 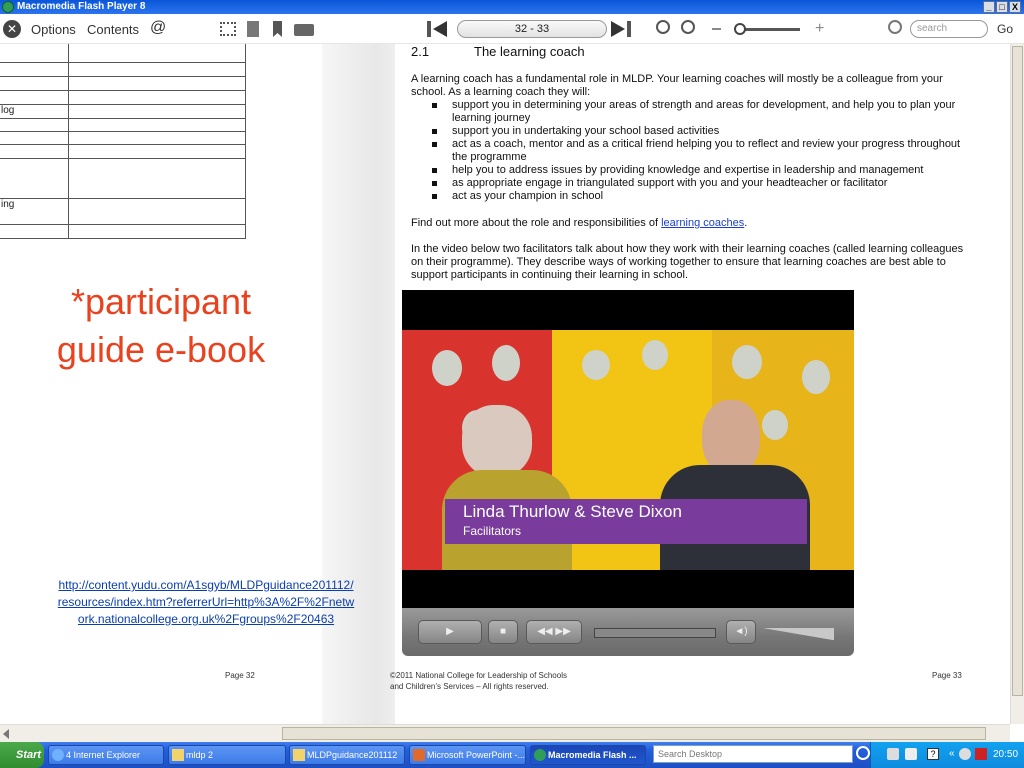 I want to click on last-page-bar-icon, so click(x=629, y=29).